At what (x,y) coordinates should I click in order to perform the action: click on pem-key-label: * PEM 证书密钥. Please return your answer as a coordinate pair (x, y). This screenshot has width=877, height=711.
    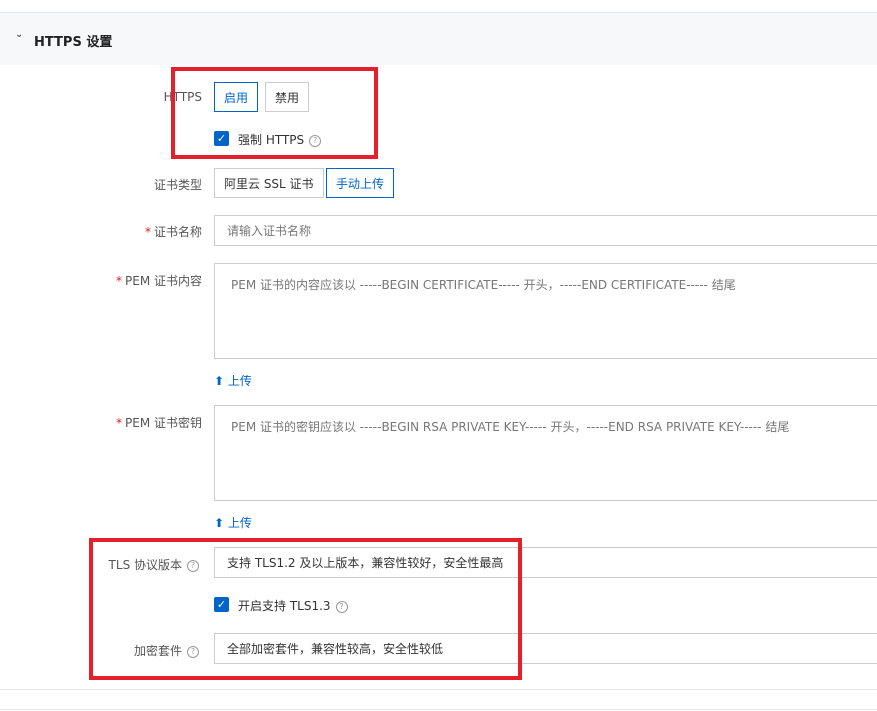
    Looking at the image, I should click on (159, 423).